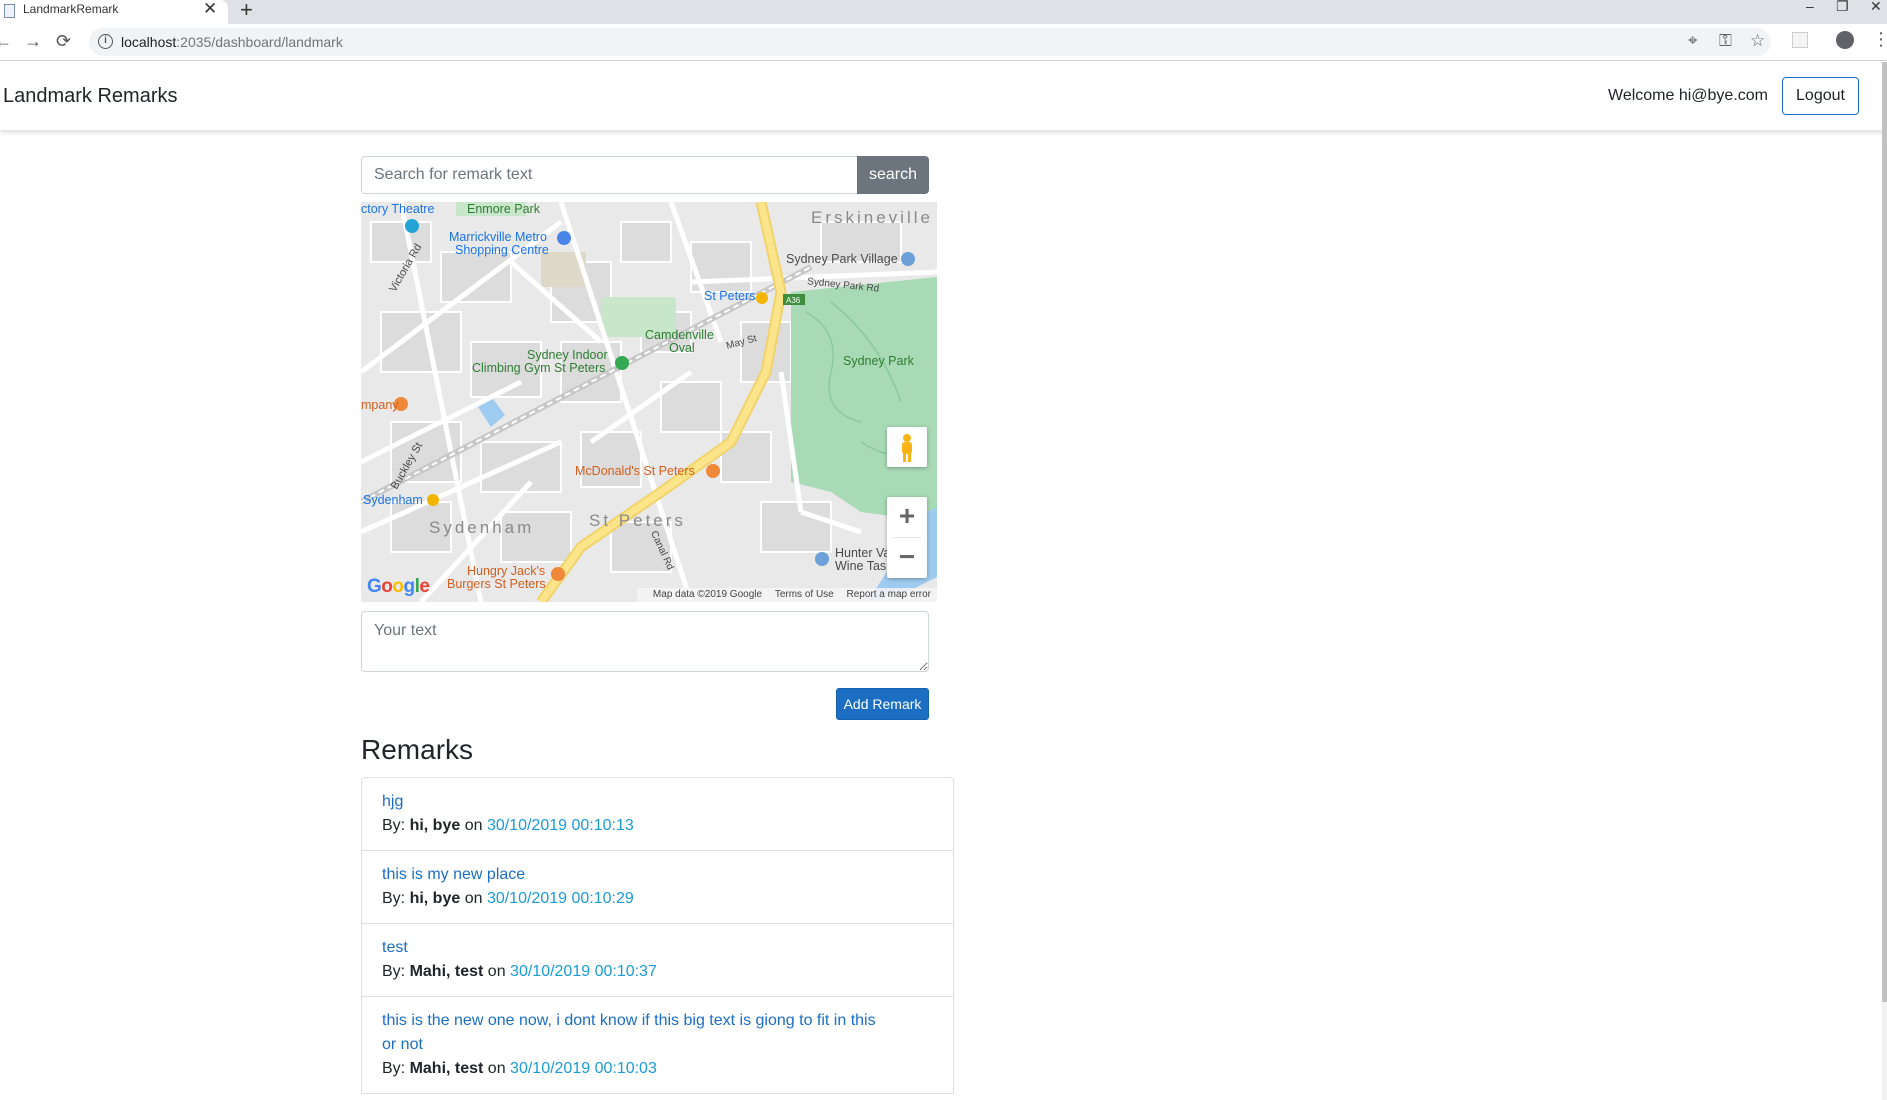 The height and width of the screenshot is (1100, 1887). Describe the element at coordinates (842, 259) in the screenshot. I see `map-label: Sydney Park Village` at that location.